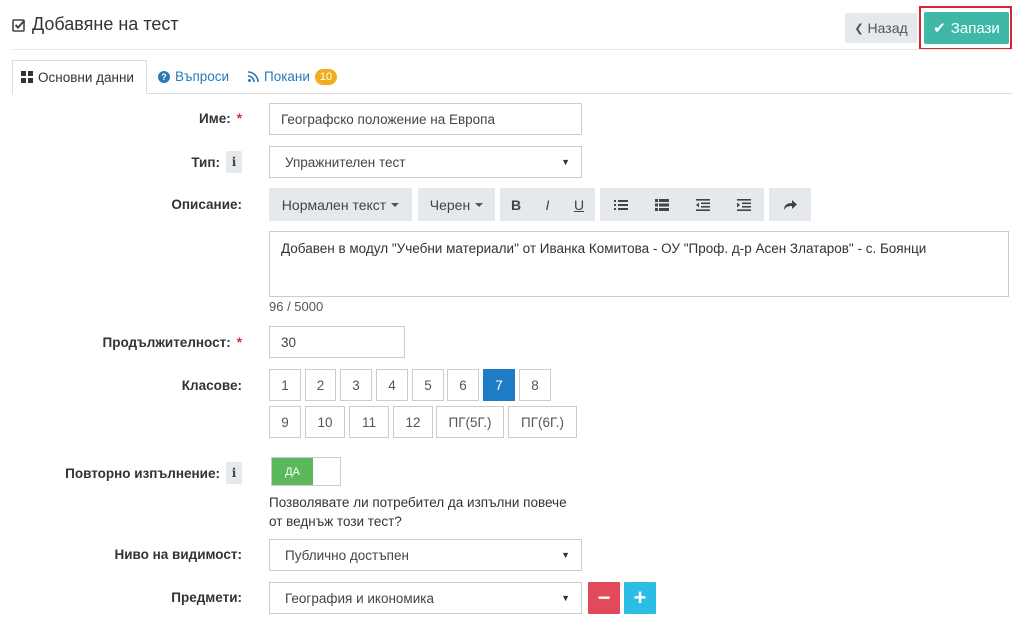  I want to click on format-dropdown: Нормален текст, so click(340, 204).